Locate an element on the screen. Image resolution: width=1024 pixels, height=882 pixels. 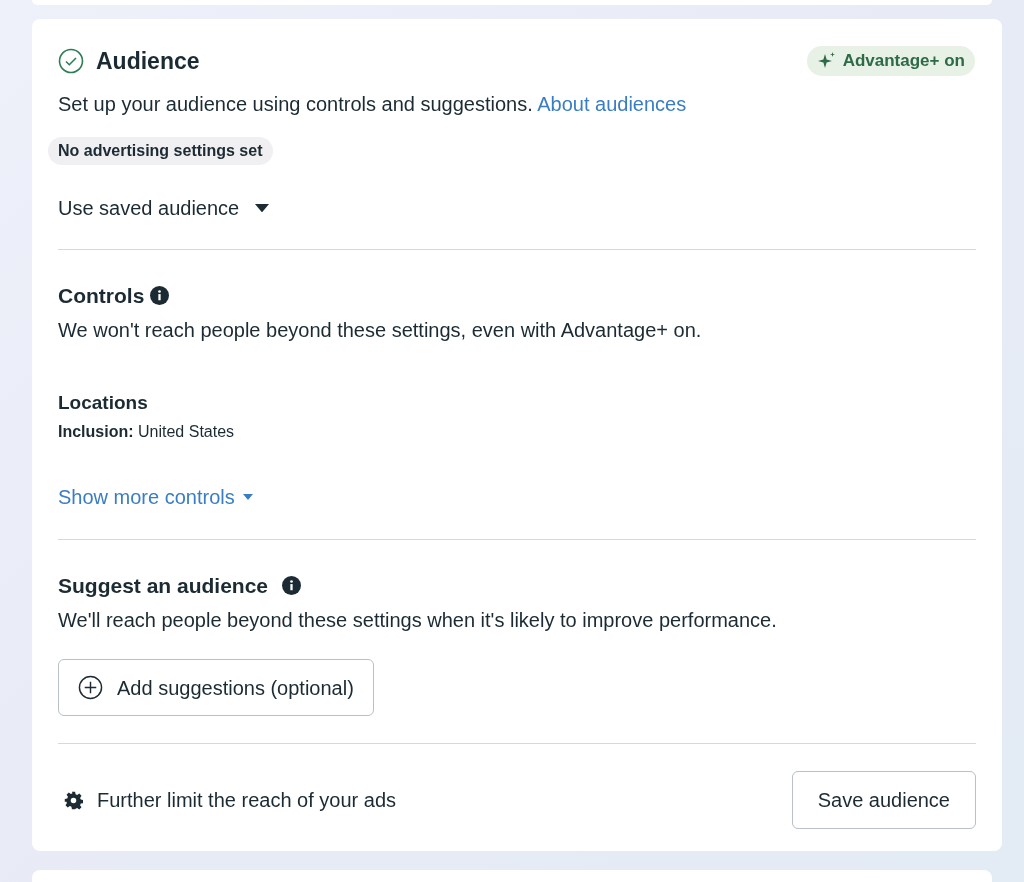
suggest-description: We'll reach people beyond these settings when it's likely to improve performance. is located at coordinates (418, 621).